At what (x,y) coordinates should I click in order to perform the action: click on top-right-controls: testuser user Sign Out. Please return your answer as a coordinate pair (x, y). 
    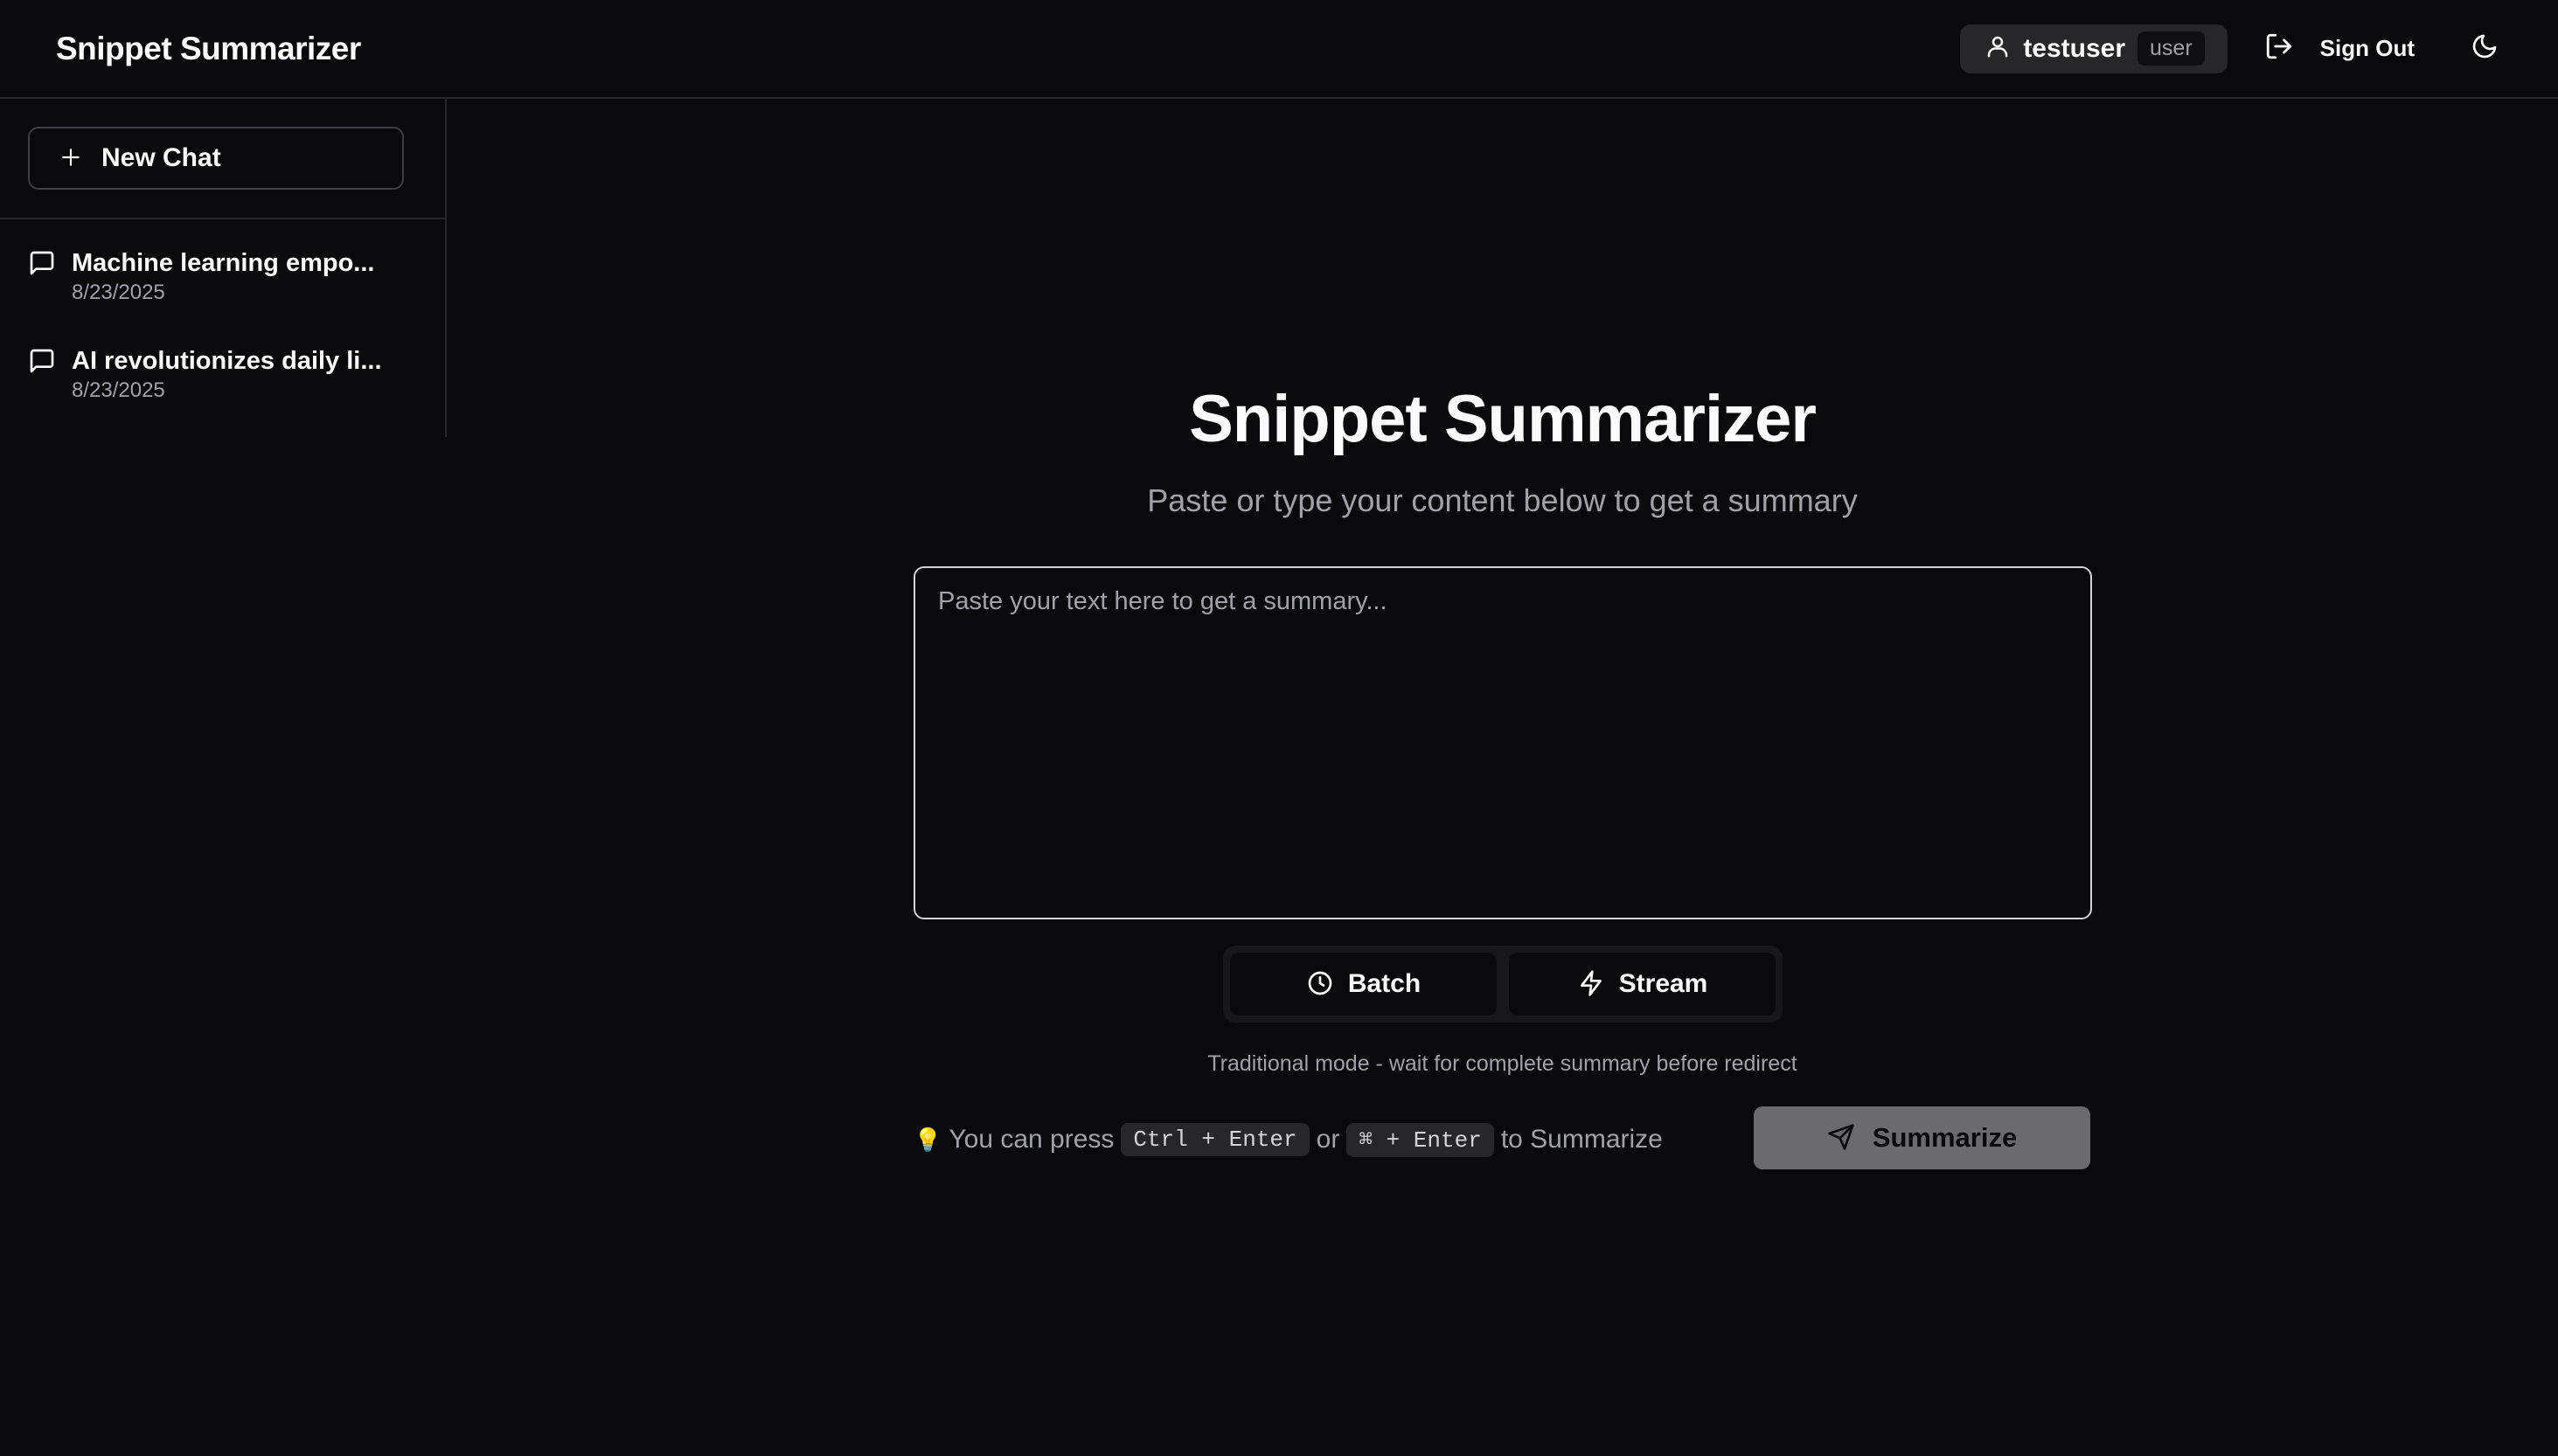
    Looking at the image, I should click on (2231, 48).